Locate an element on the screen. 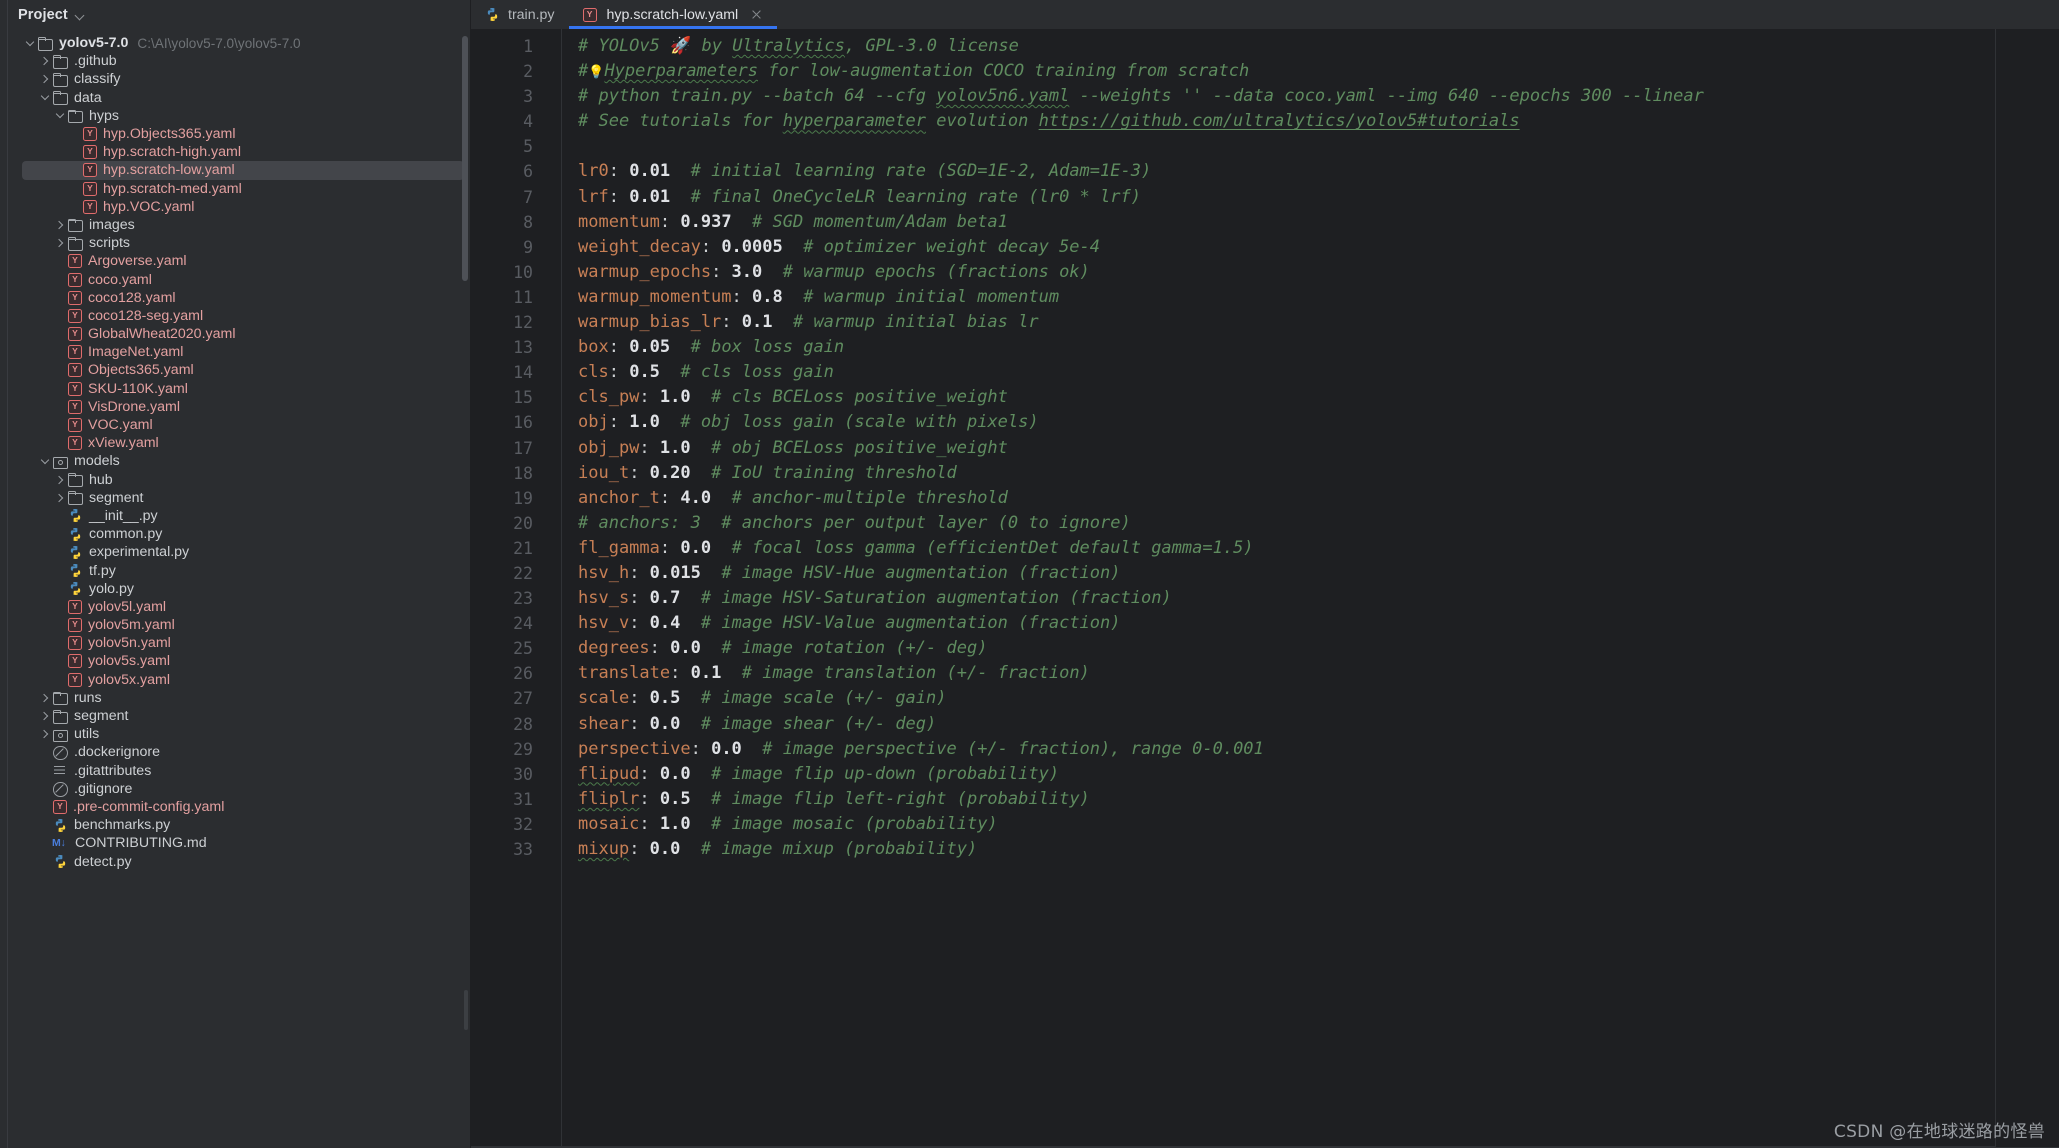 The image size is (2059, 1148). yaml-key: shear is located at coordinates (604, 723).